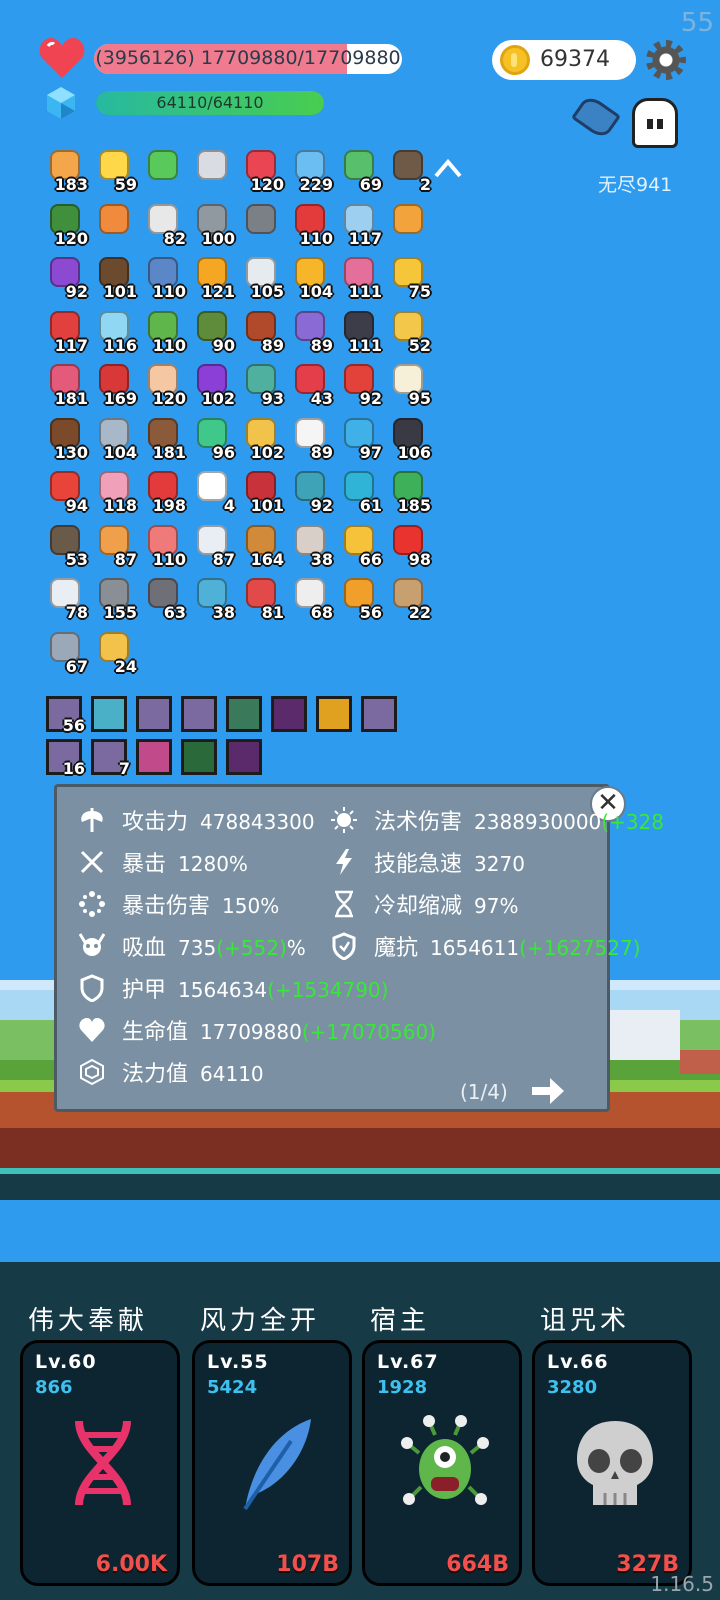 Image resolution: width=720 pixels, height=1600 pixels. Describe the element at coordinates (114, 331) in the screenshot. I see `inventory-item: 116` at that location.